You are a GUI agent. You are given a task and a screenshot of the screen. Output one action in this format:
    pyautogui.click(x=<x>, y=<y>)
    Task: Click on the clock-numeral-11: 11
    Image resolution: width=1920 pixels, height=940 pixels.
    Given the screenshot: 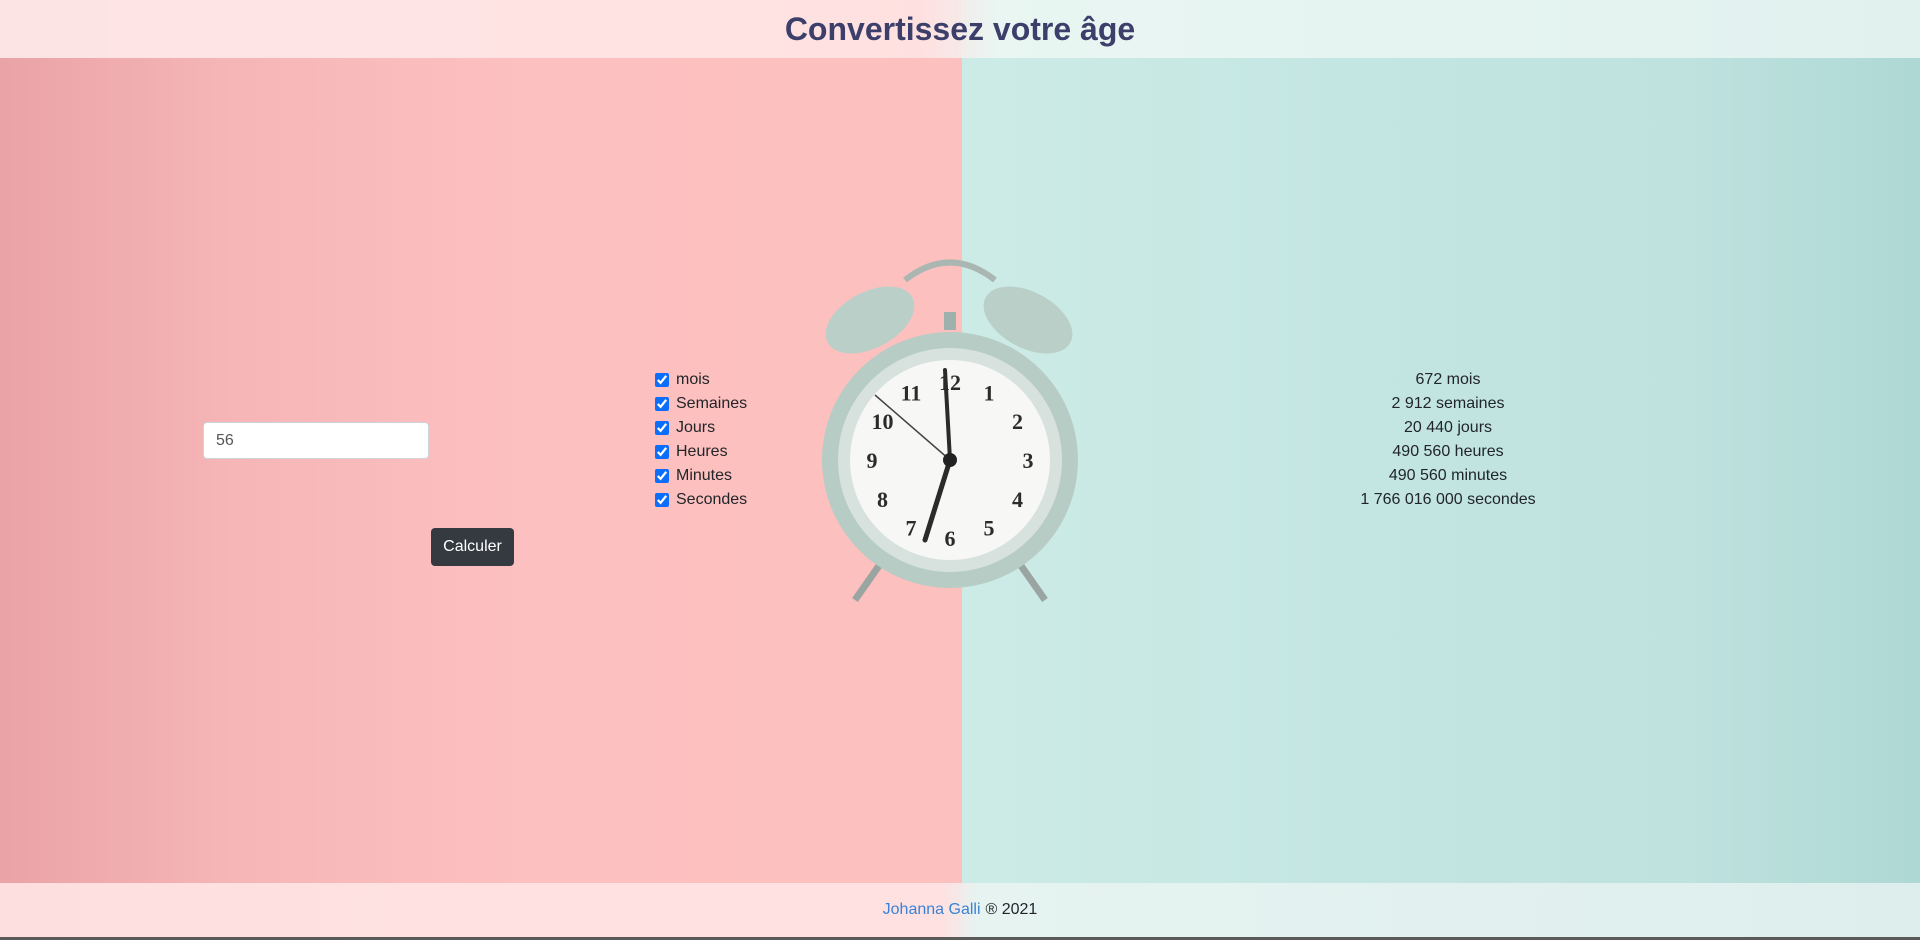 What is the action you would take?
    pyautogui.click(x=911, y=393)
    